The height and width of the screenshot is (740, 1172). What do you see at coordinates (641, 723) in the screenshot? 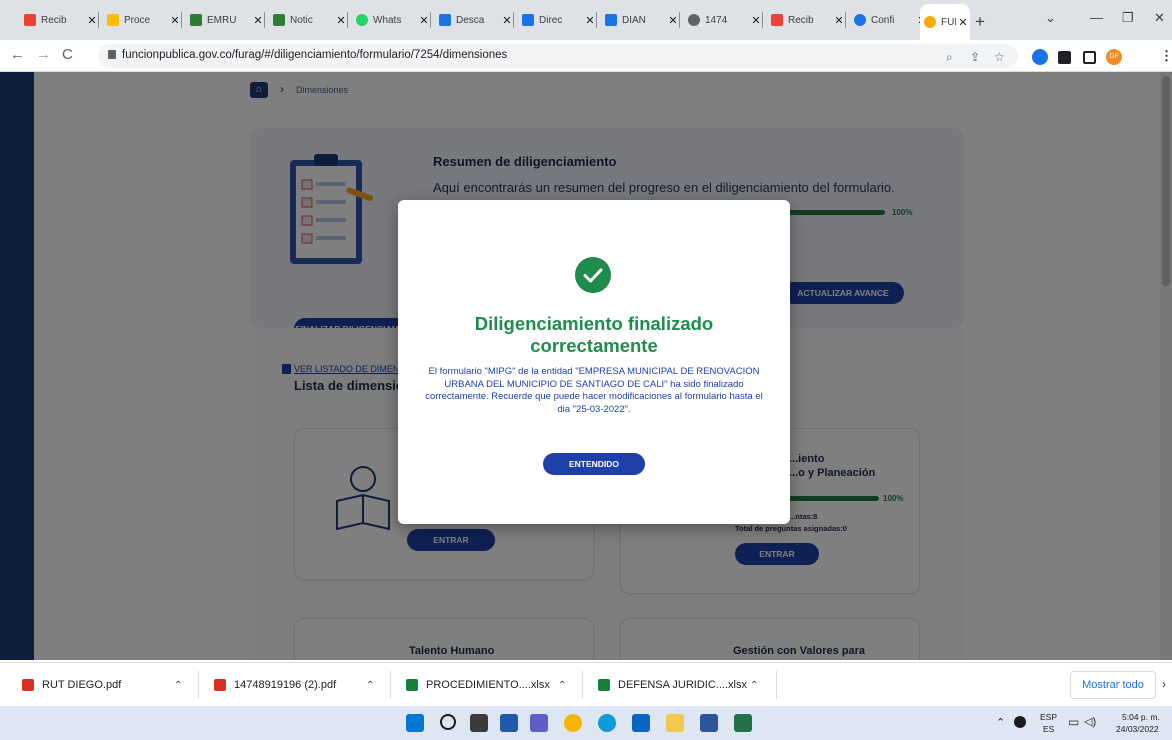
I see `outlook-icon` at bounding box center [641, 723].